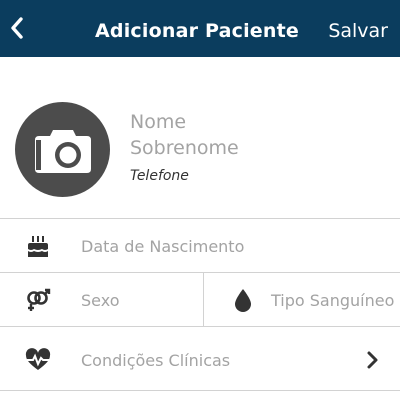  I want to click on chevron-left-icon, so click(17, 28).